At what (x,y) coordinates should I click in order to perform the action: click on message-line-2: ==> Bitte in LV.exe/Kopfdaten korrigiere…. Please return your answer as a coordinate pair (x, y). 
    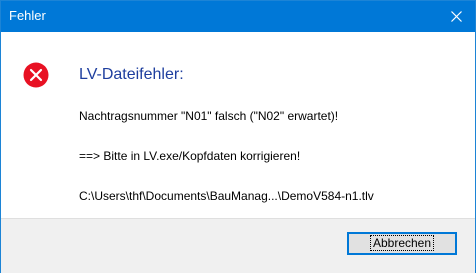
    Looking at the image, I should click on (190, 156).